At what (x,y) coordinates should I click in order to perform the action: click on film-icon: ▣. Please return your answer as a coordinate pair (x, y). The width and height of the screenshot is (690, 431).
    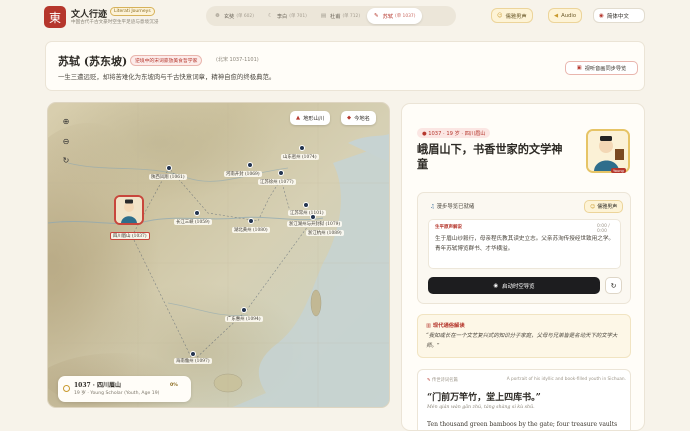
    Looking at the image, I should click on (579, 68).